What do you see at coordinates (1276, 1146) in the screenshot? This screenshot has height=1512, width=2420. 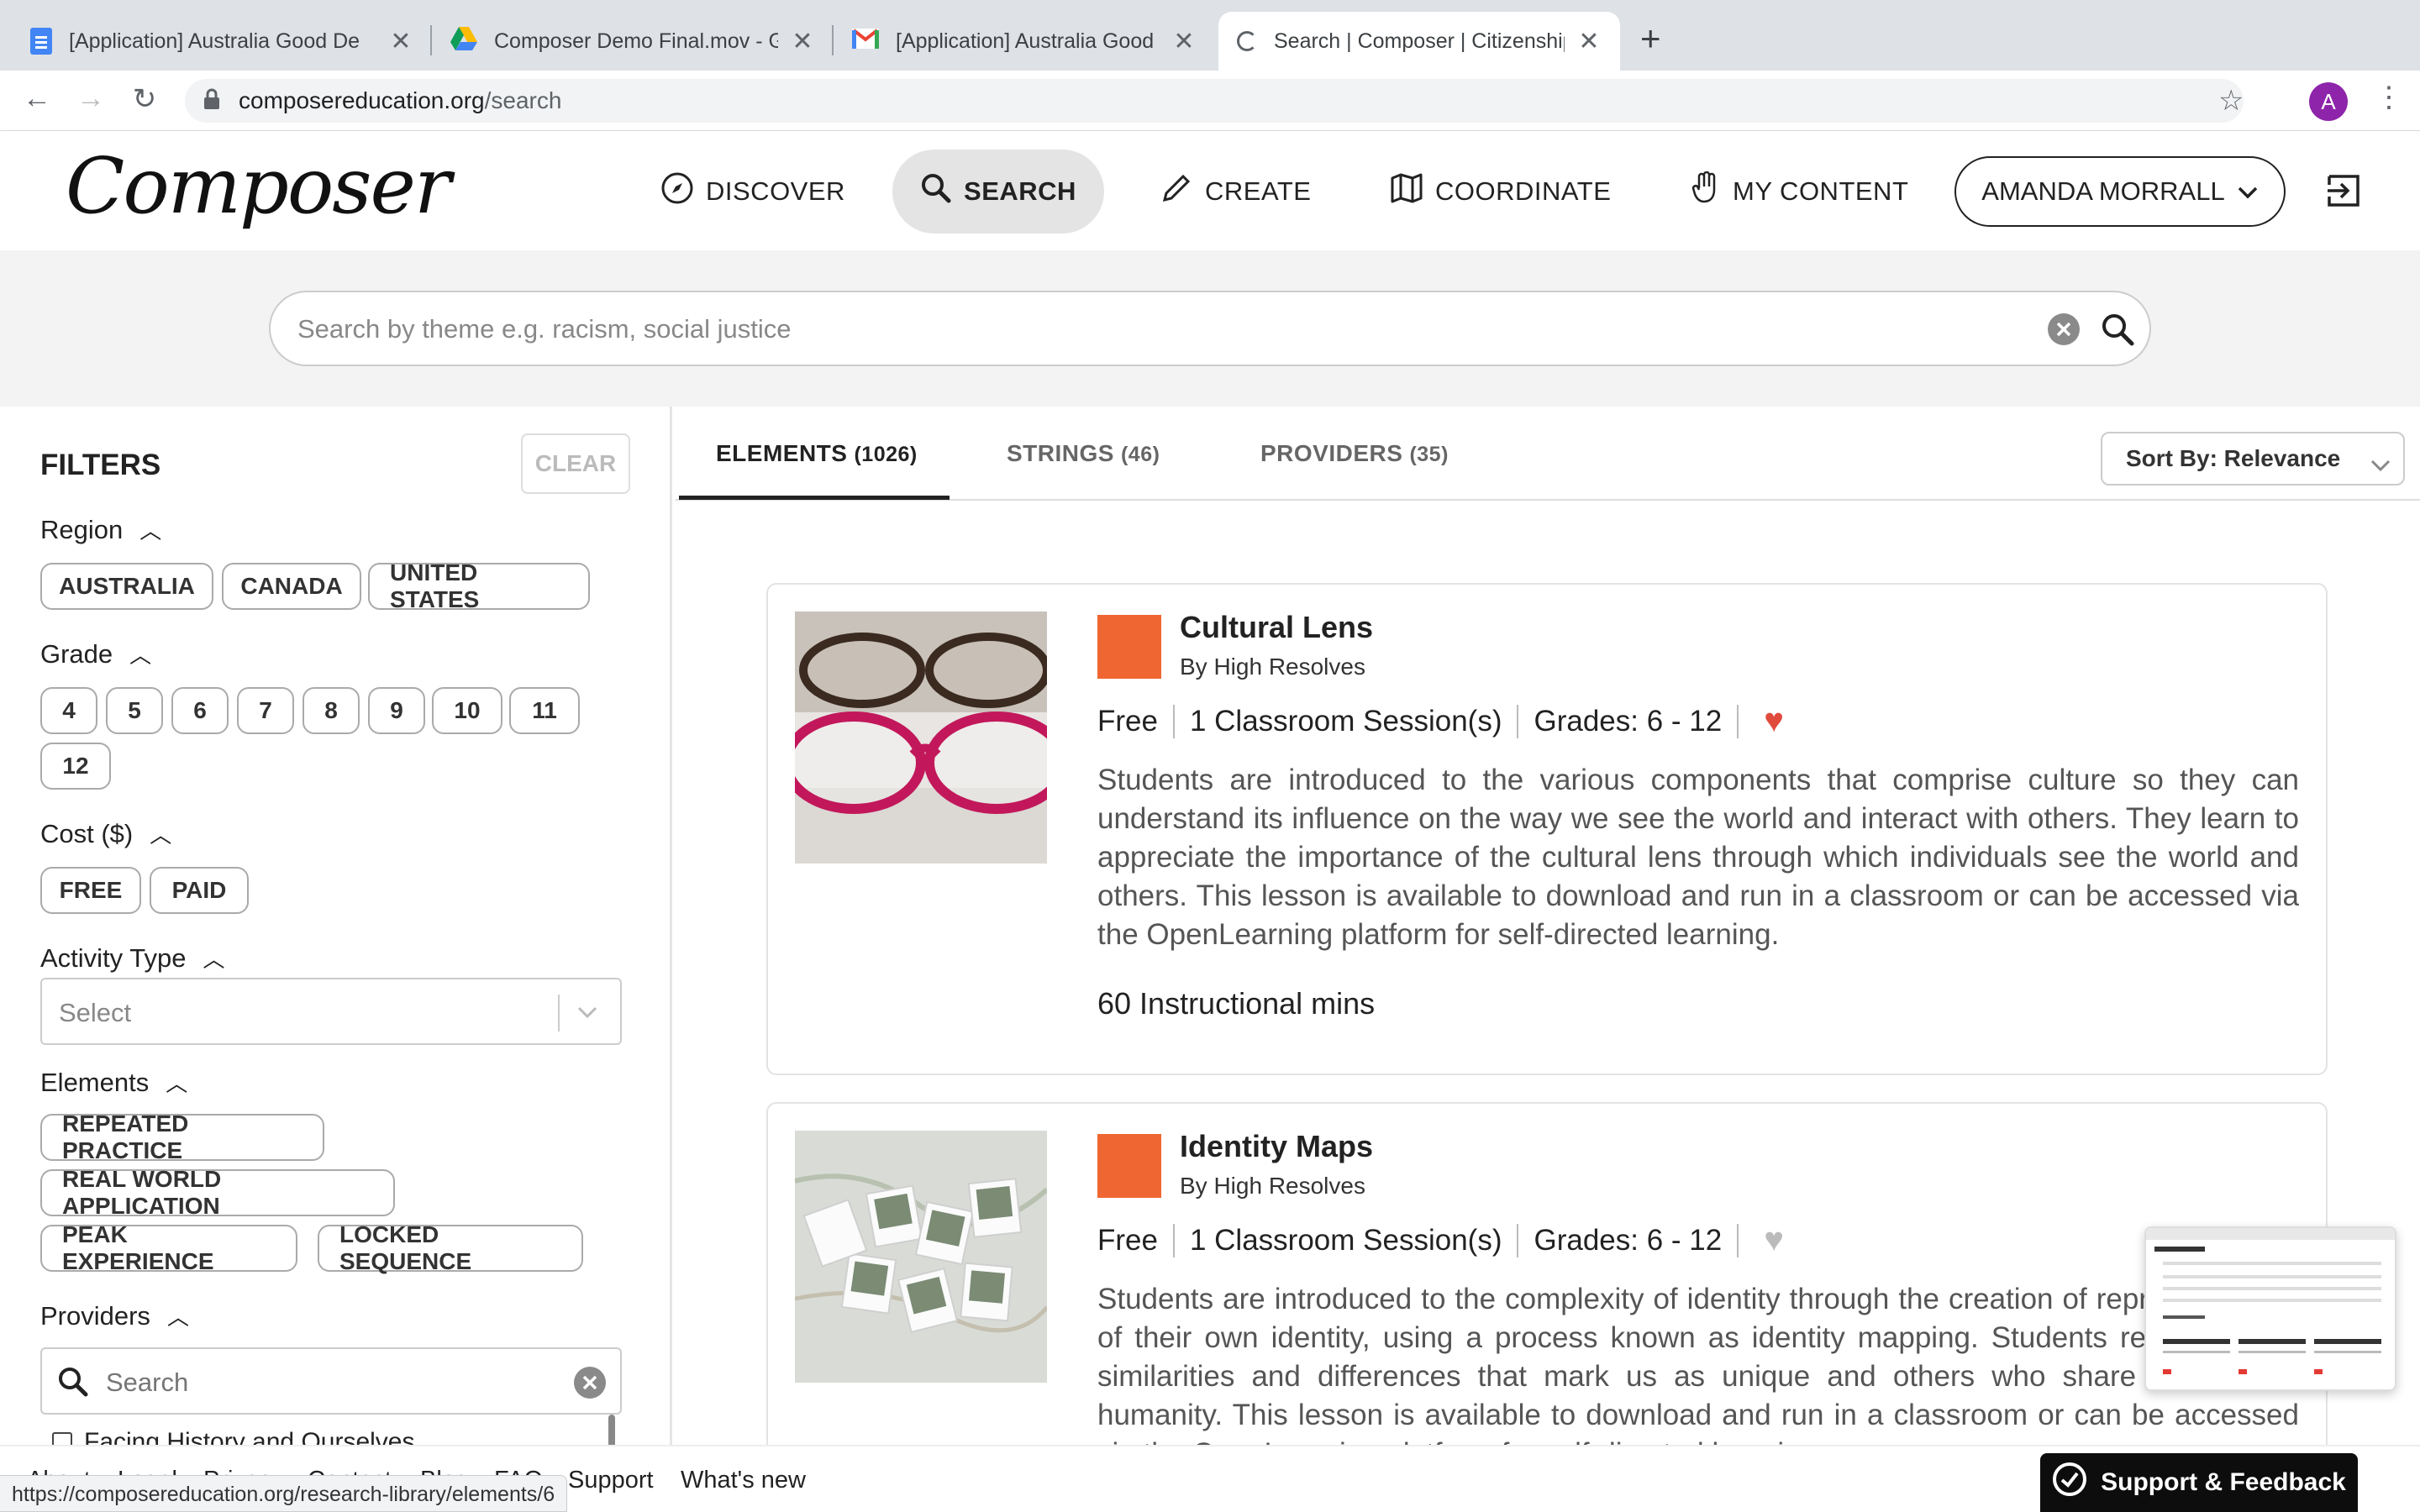 I see `card-title: Identity Maps` at bounding box center [1276, 1146].